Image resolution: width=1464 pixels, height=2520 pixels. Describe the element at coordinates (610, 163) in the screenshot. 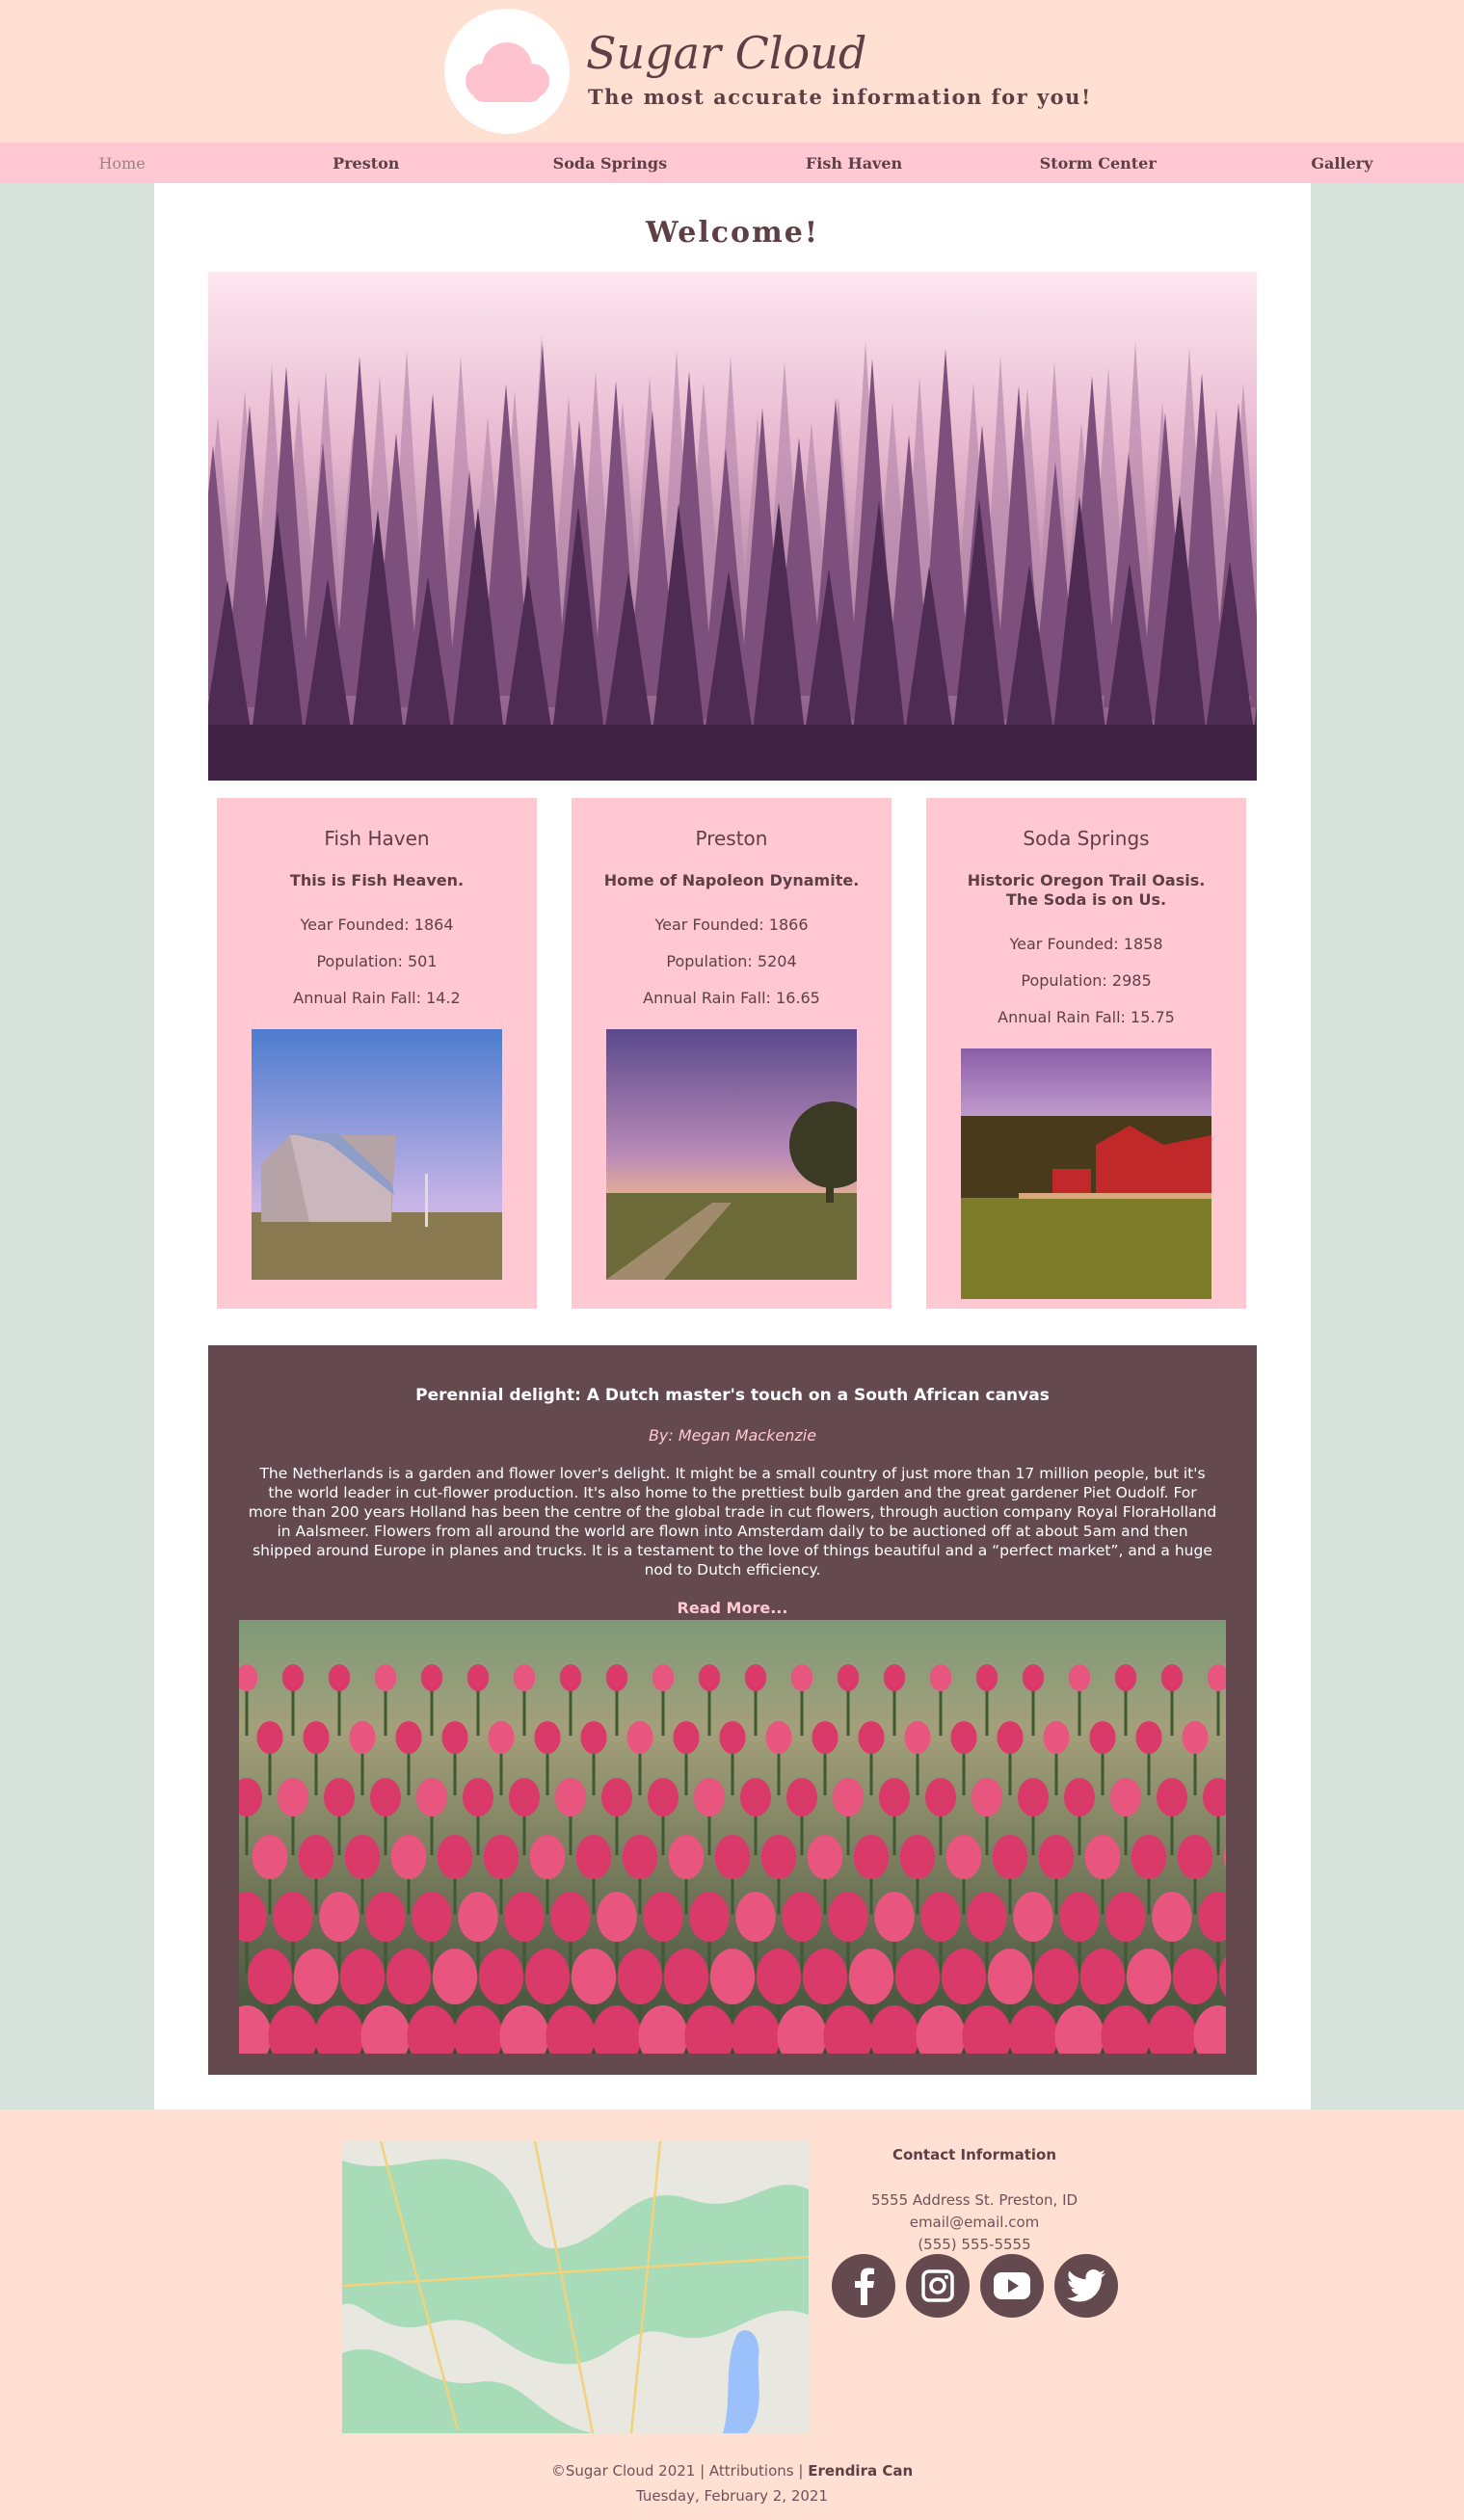

I see `nav-item-soda-springs: Soda Springs` at that location.